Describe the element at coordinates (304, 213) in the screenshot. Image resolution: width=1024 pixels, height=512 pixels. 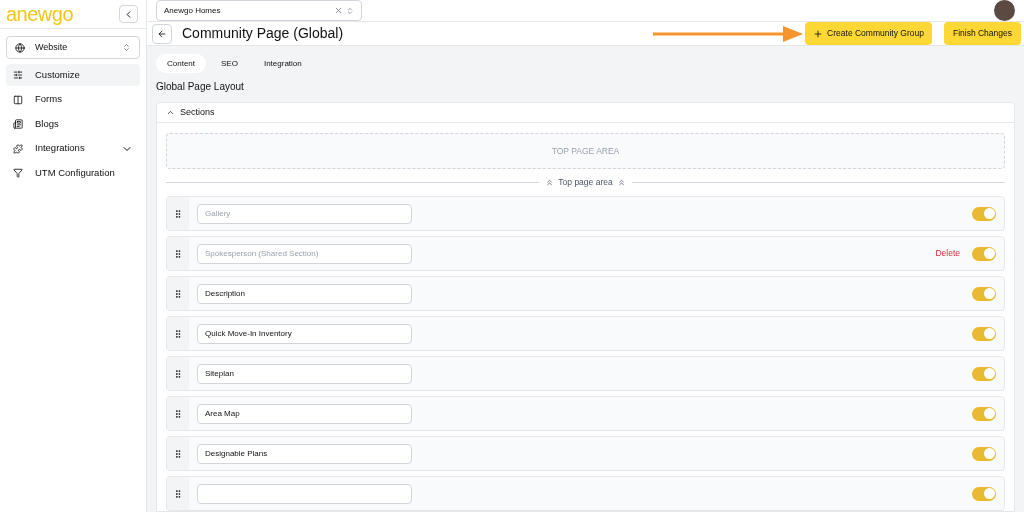
I see `section-name-field: Gallery` at that location.